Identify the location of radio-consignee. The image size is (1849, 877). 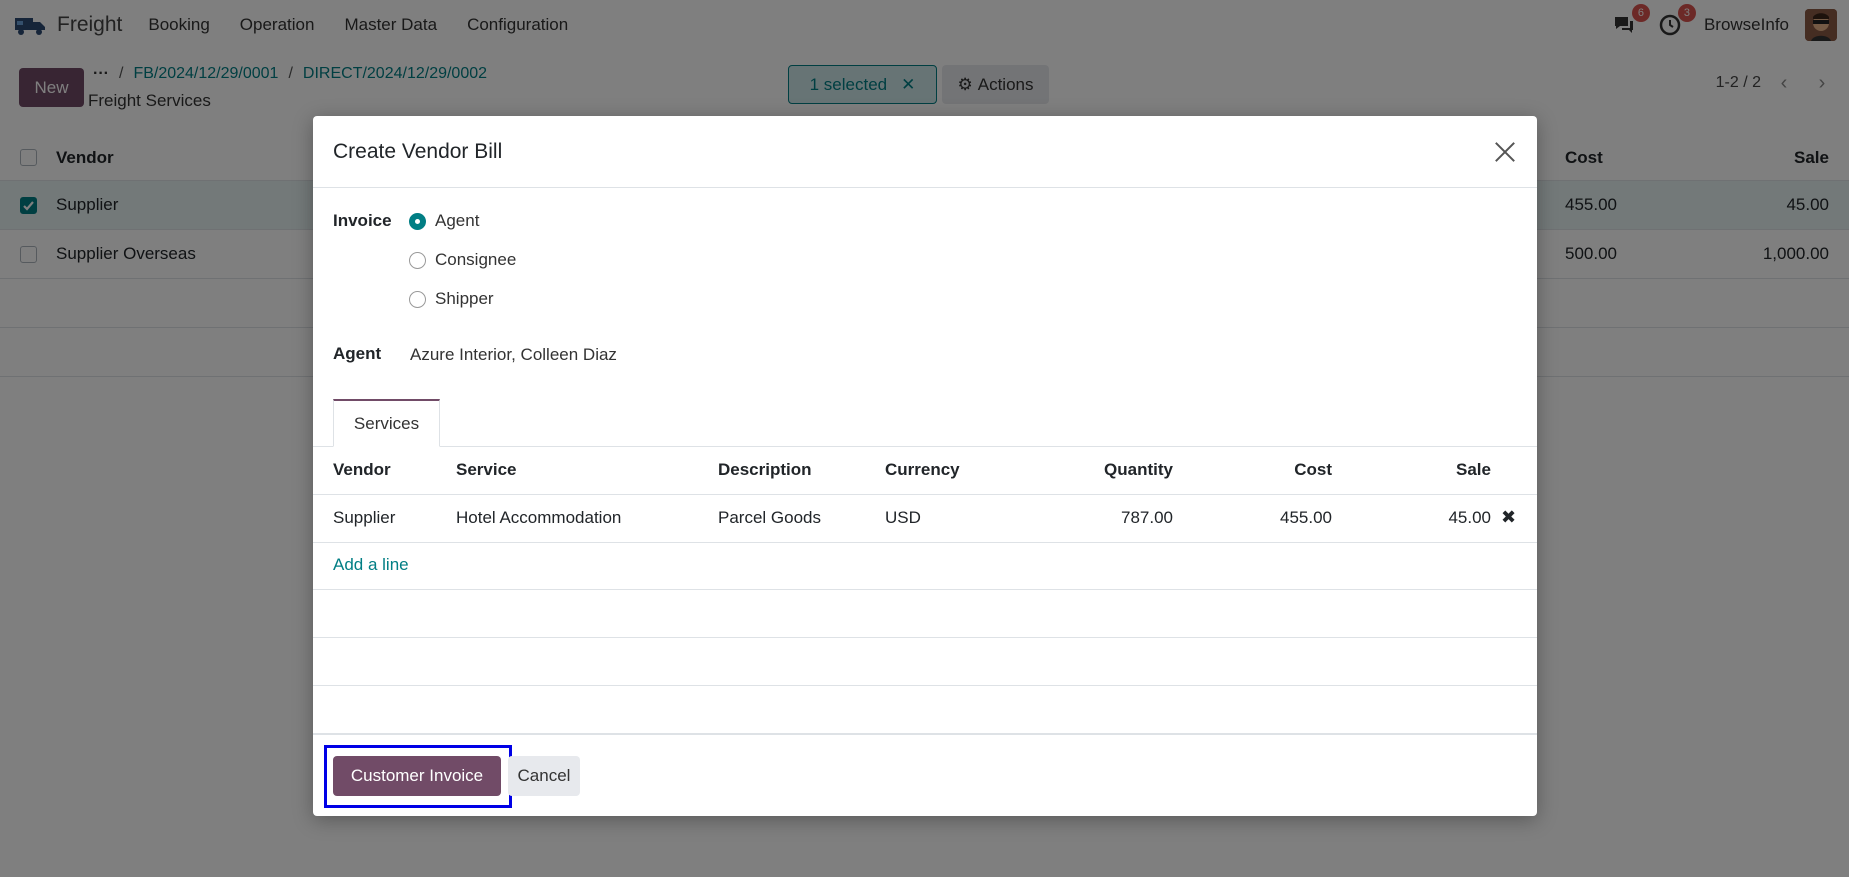
(417, 260).